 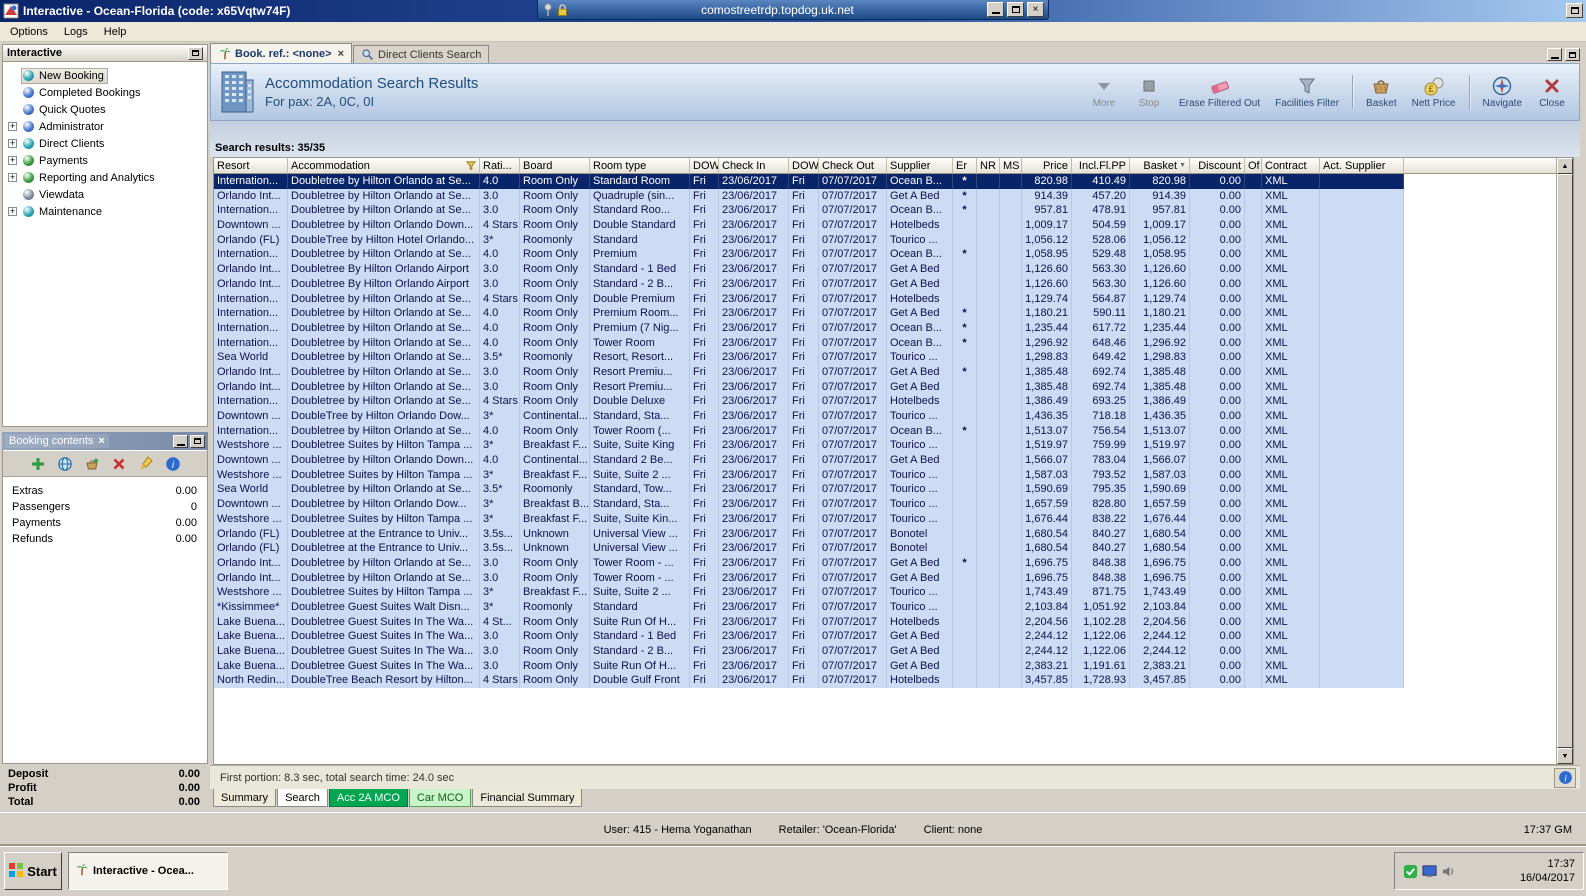 I want to click on column-header-er: Er, so click(x=965, y=166).